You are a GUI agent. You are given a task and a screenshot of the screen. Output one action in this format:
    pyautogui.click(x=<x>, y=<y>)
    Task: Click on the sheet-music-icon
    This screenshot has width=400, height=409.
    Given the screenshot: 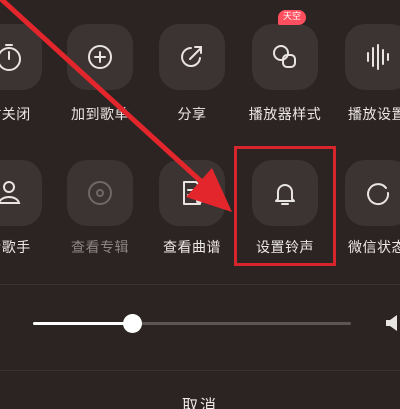 What is the action you would take?
    pyautogui.click(x=192, y=193)
    